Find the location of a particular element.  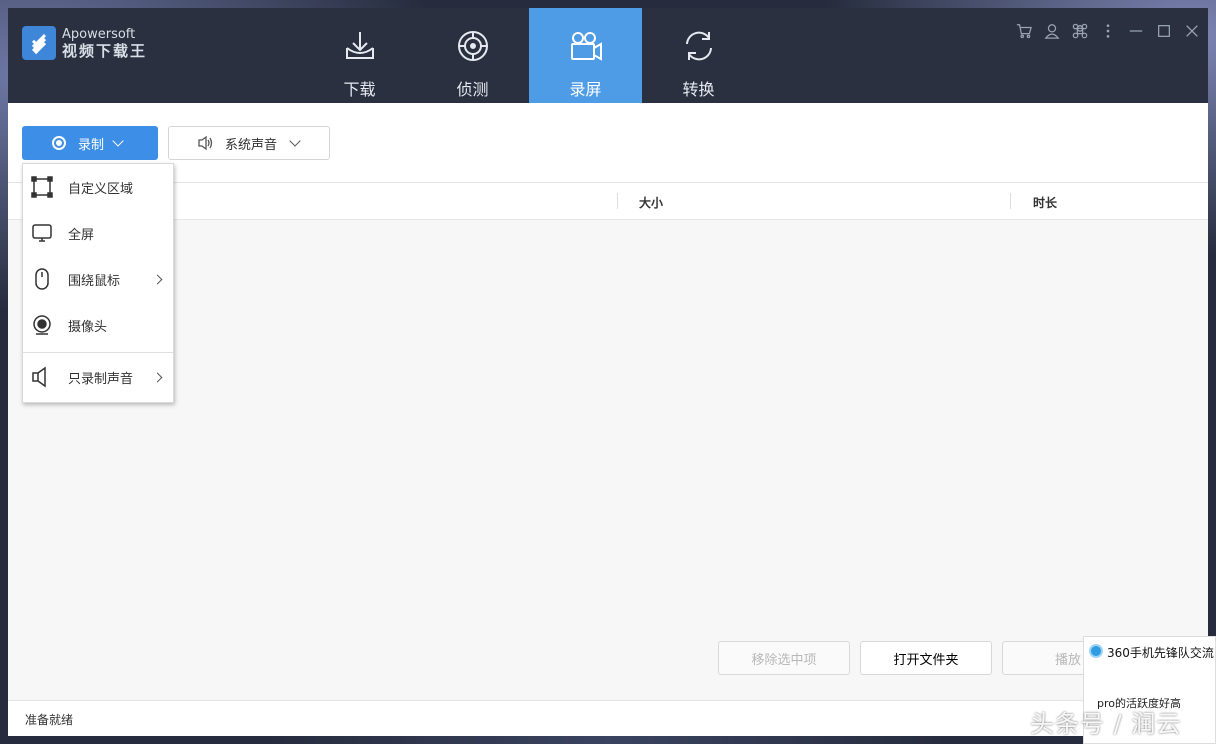

cart-icon is located at coordinates (1024, 31).